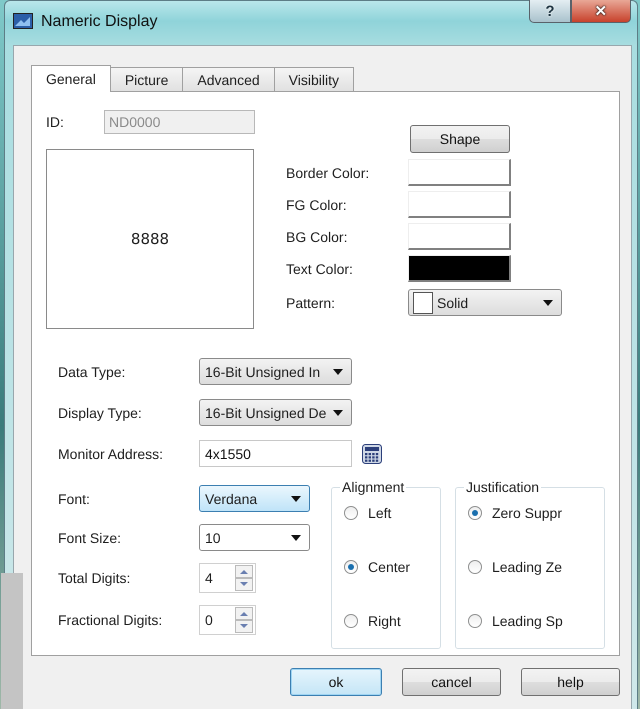 Image resolution: width=640 pixels, height=709 pixels. I want to click on dropdown: 16-Bit Unsigned In, so click(275, 371).